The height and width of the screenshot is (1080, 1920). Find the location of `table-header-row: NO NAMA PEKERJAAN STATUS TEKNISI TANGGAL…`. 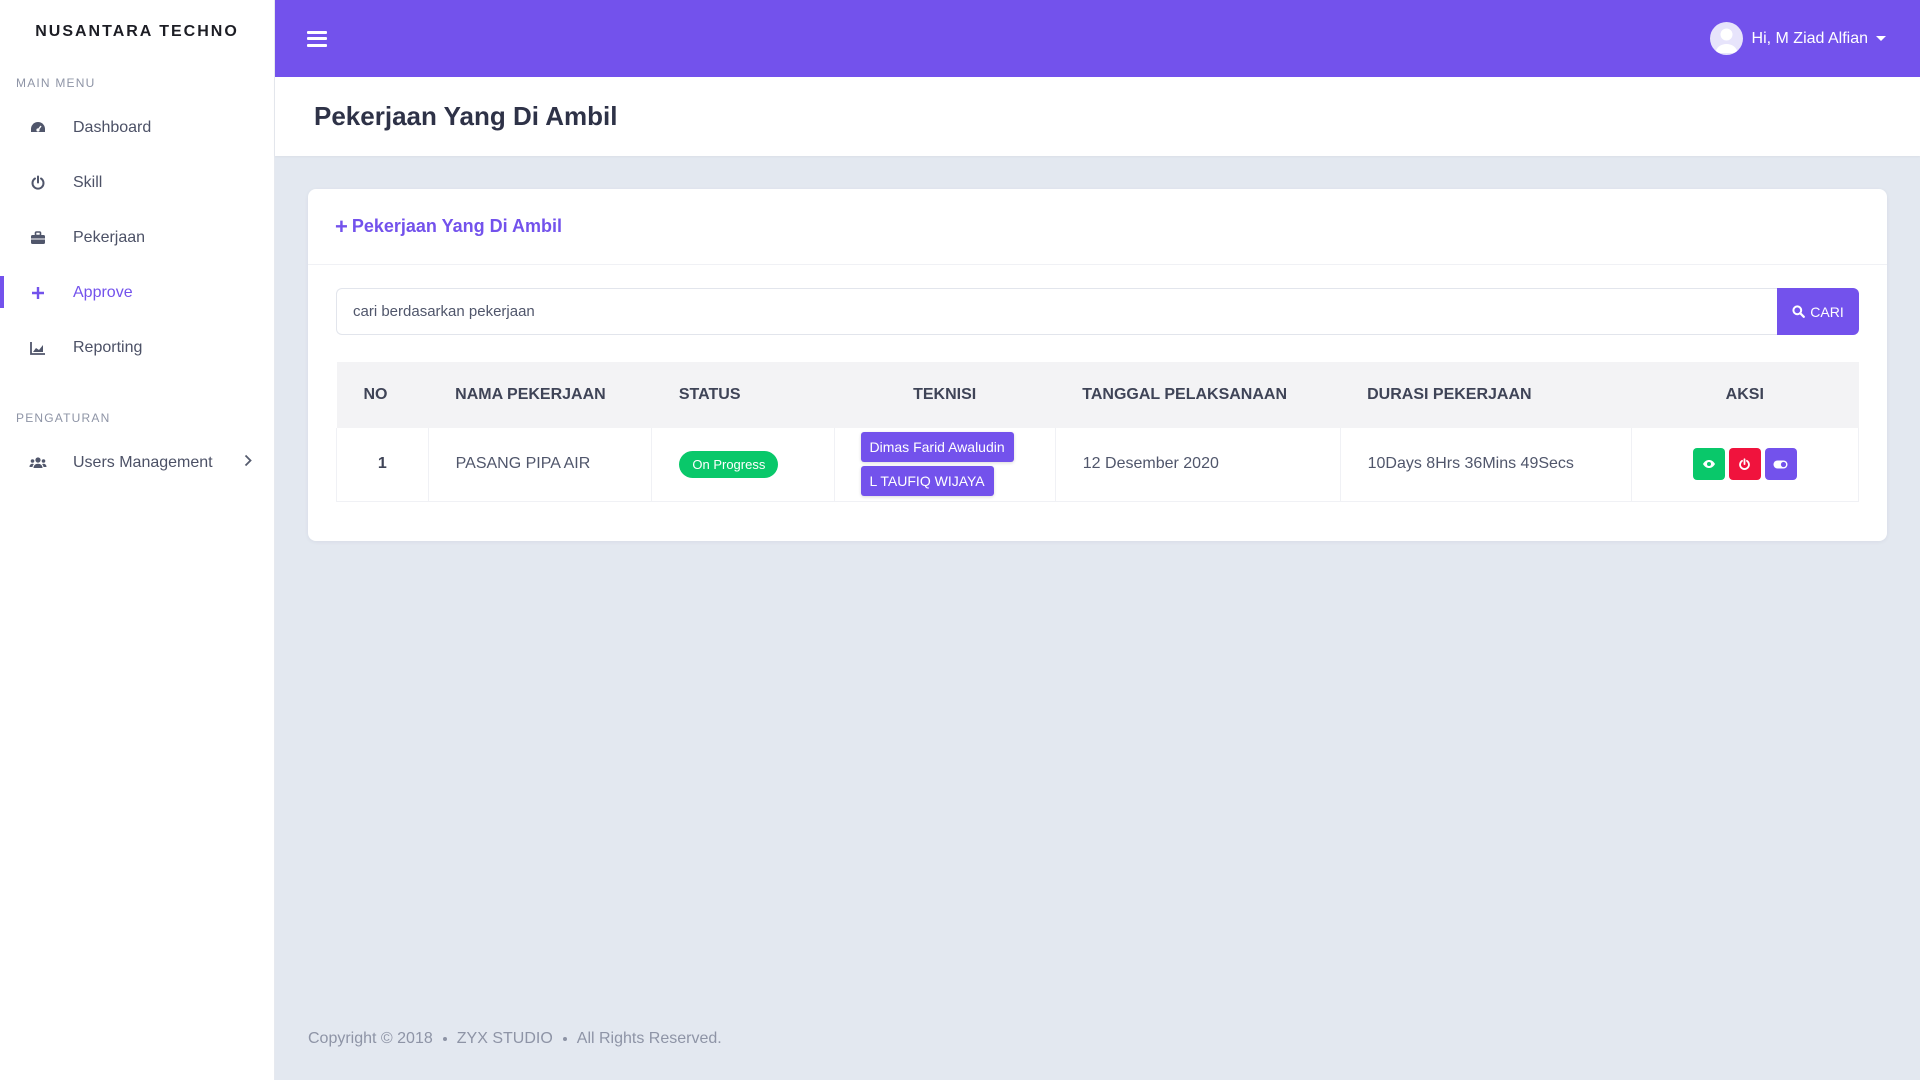

table-header-row: NO NAMA PEKERJAAN STATUS TEKNISI TANGGAL… is located at coordinates (1097, 395).